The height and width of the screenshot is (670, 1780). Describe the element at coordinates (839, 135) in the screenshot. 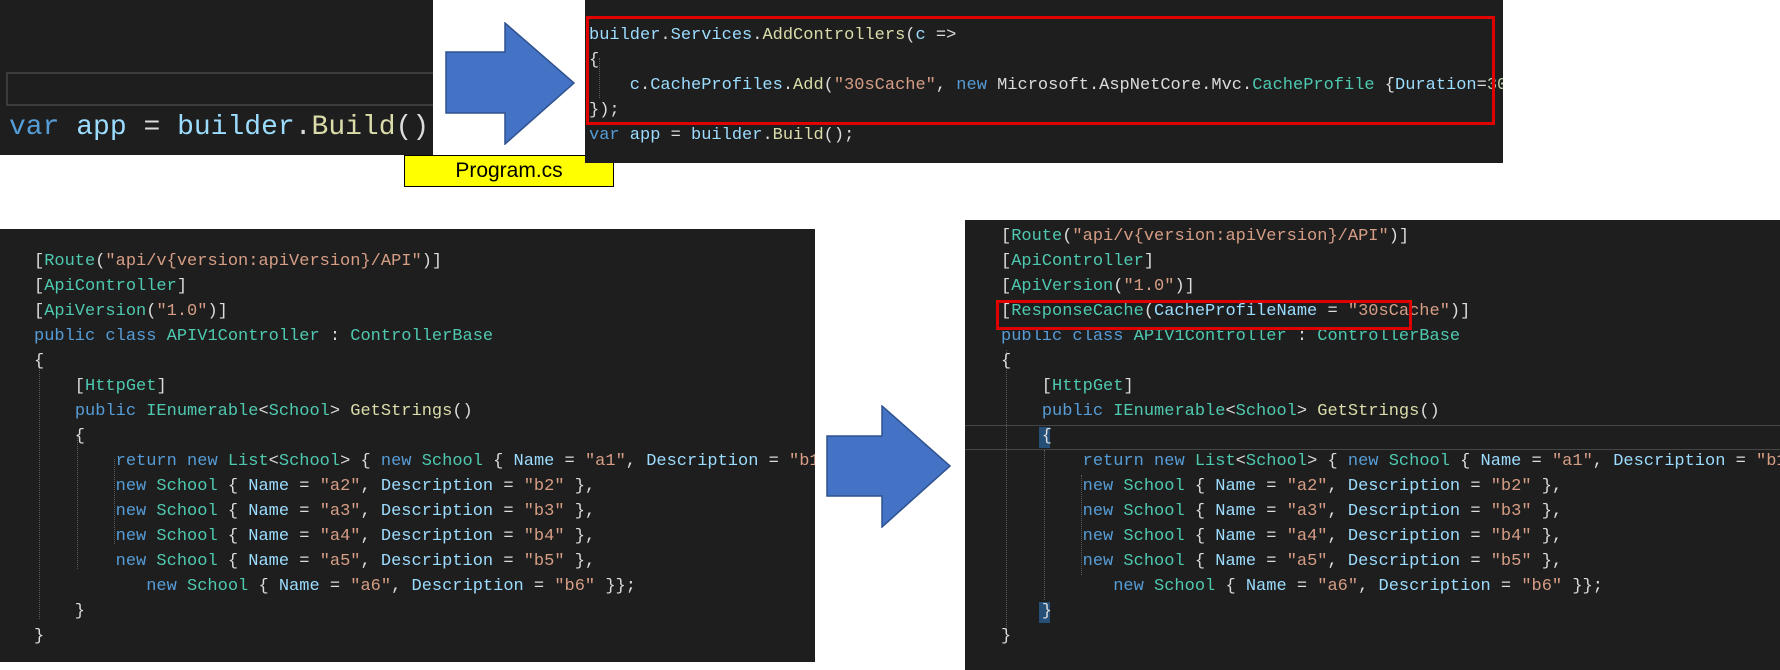

I see `code-token: ();` at that location.